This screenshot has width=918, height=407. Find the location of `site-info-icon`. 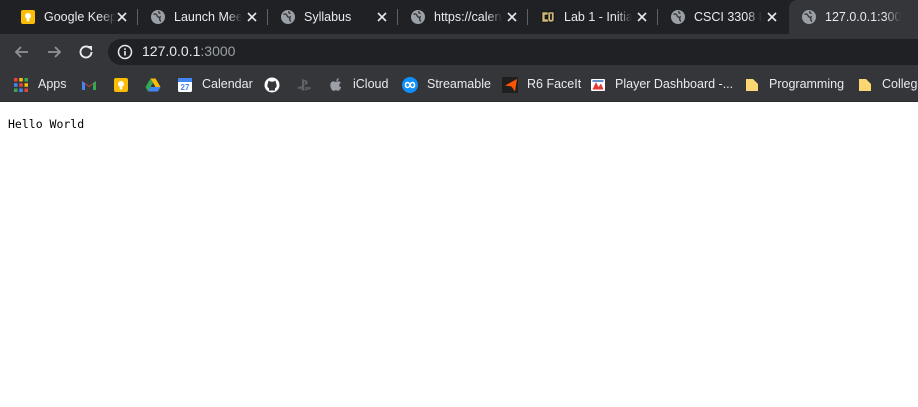

site-info-icon is located at coordinates (125, 52).